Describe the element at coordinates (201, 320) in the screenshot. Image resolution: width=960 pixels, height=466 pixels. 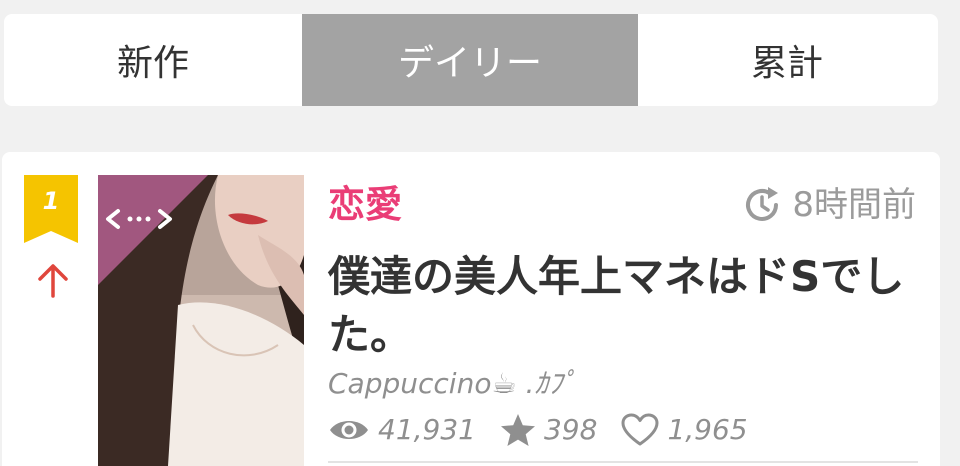
I see `story-thumbnail` at that location.